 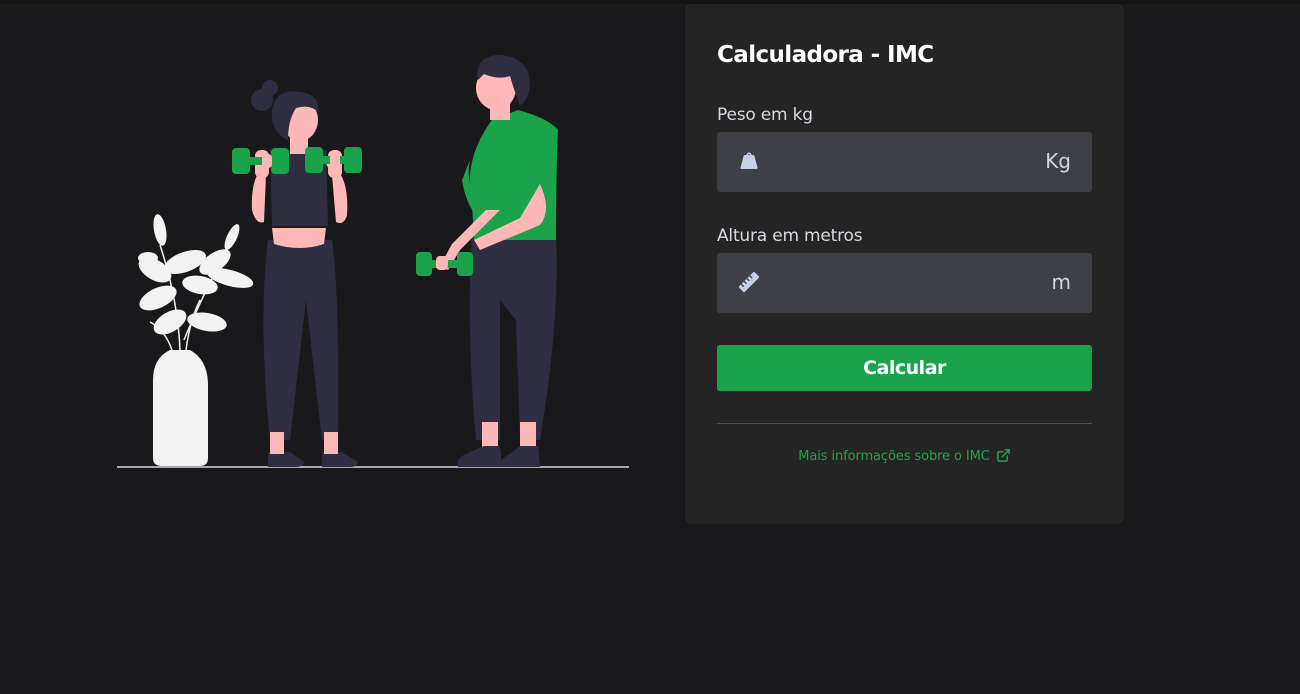 I want to click on calculate-button: Calcular, so click(x=904, y=368).